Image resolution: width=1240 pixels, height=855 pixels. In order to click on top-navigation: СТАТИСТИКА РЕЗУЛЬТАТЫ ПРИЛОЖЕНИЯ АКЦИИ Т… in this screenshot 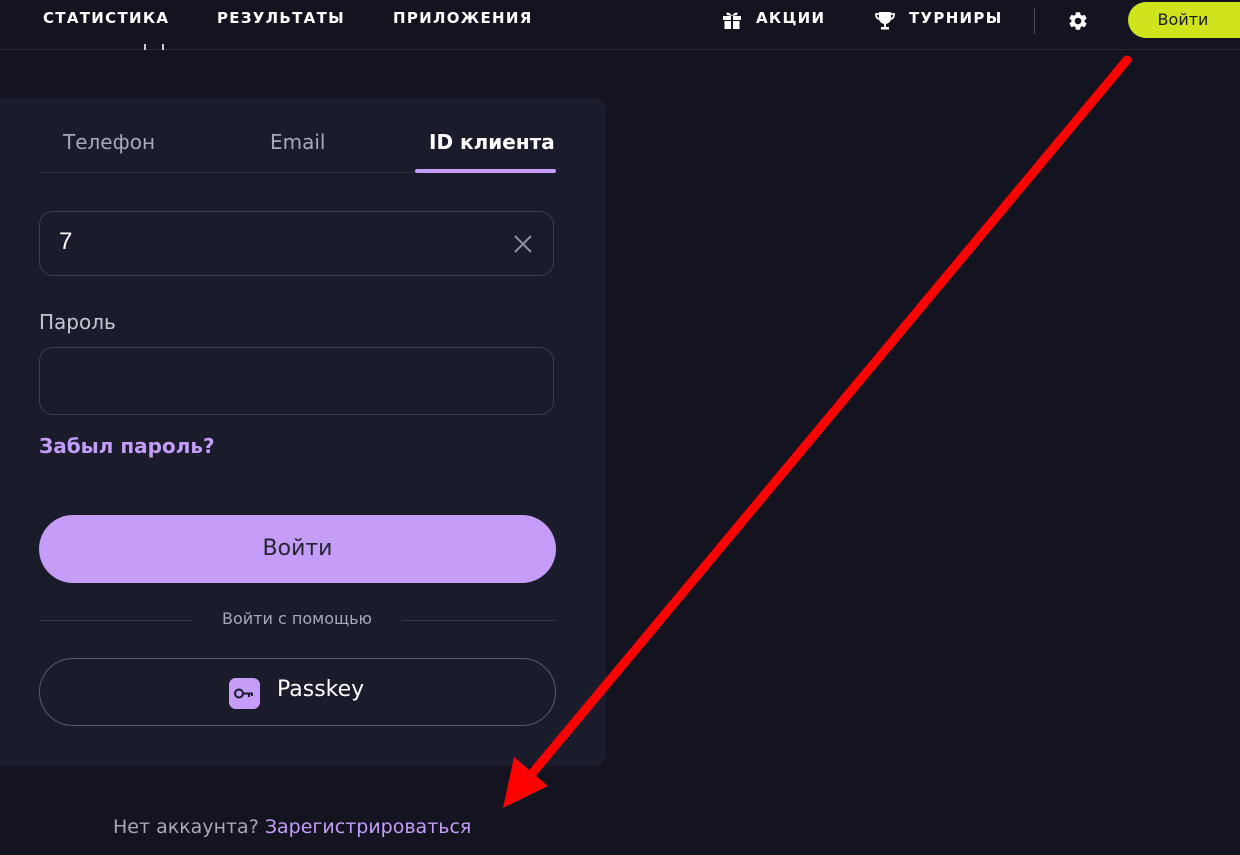, I will do `click(620, 25)`.